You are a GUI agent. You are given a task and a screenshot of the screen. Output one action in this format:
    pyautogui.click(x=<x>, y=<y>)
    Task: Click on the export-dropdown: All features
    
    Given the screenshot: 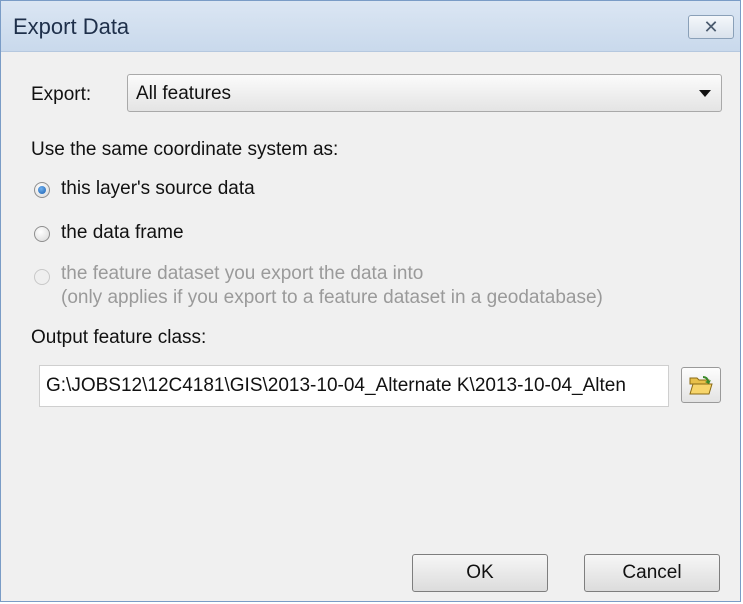 What is the action you would take?
    pyautogui.click(x=424, y=93)
    